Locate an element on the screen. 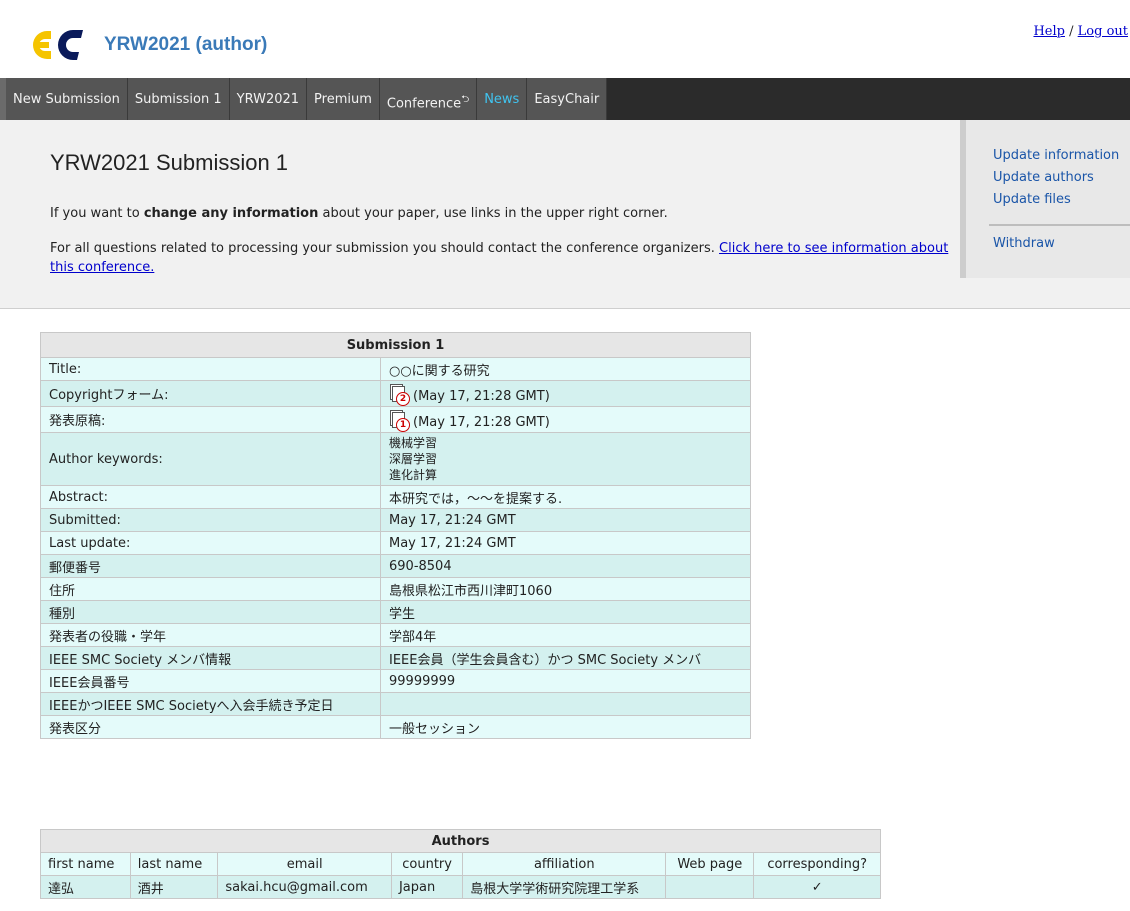 This screenshot has width=1130, height=911. tab-conference: Conference⮌ is located at coordinates (428, 99).